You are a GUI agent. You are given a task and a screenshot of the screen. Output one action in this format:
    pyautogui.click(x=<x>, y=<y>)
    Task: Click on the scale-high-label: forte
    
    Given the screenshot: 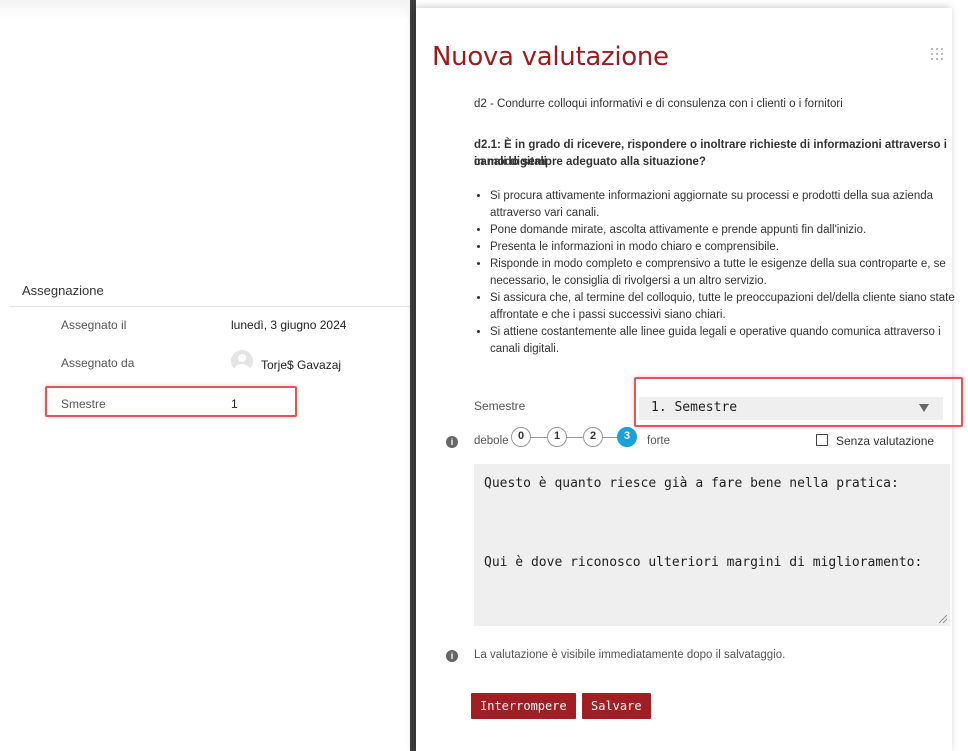 What is the action you would take?
    pyautogui.click(x=659, y=441)
    